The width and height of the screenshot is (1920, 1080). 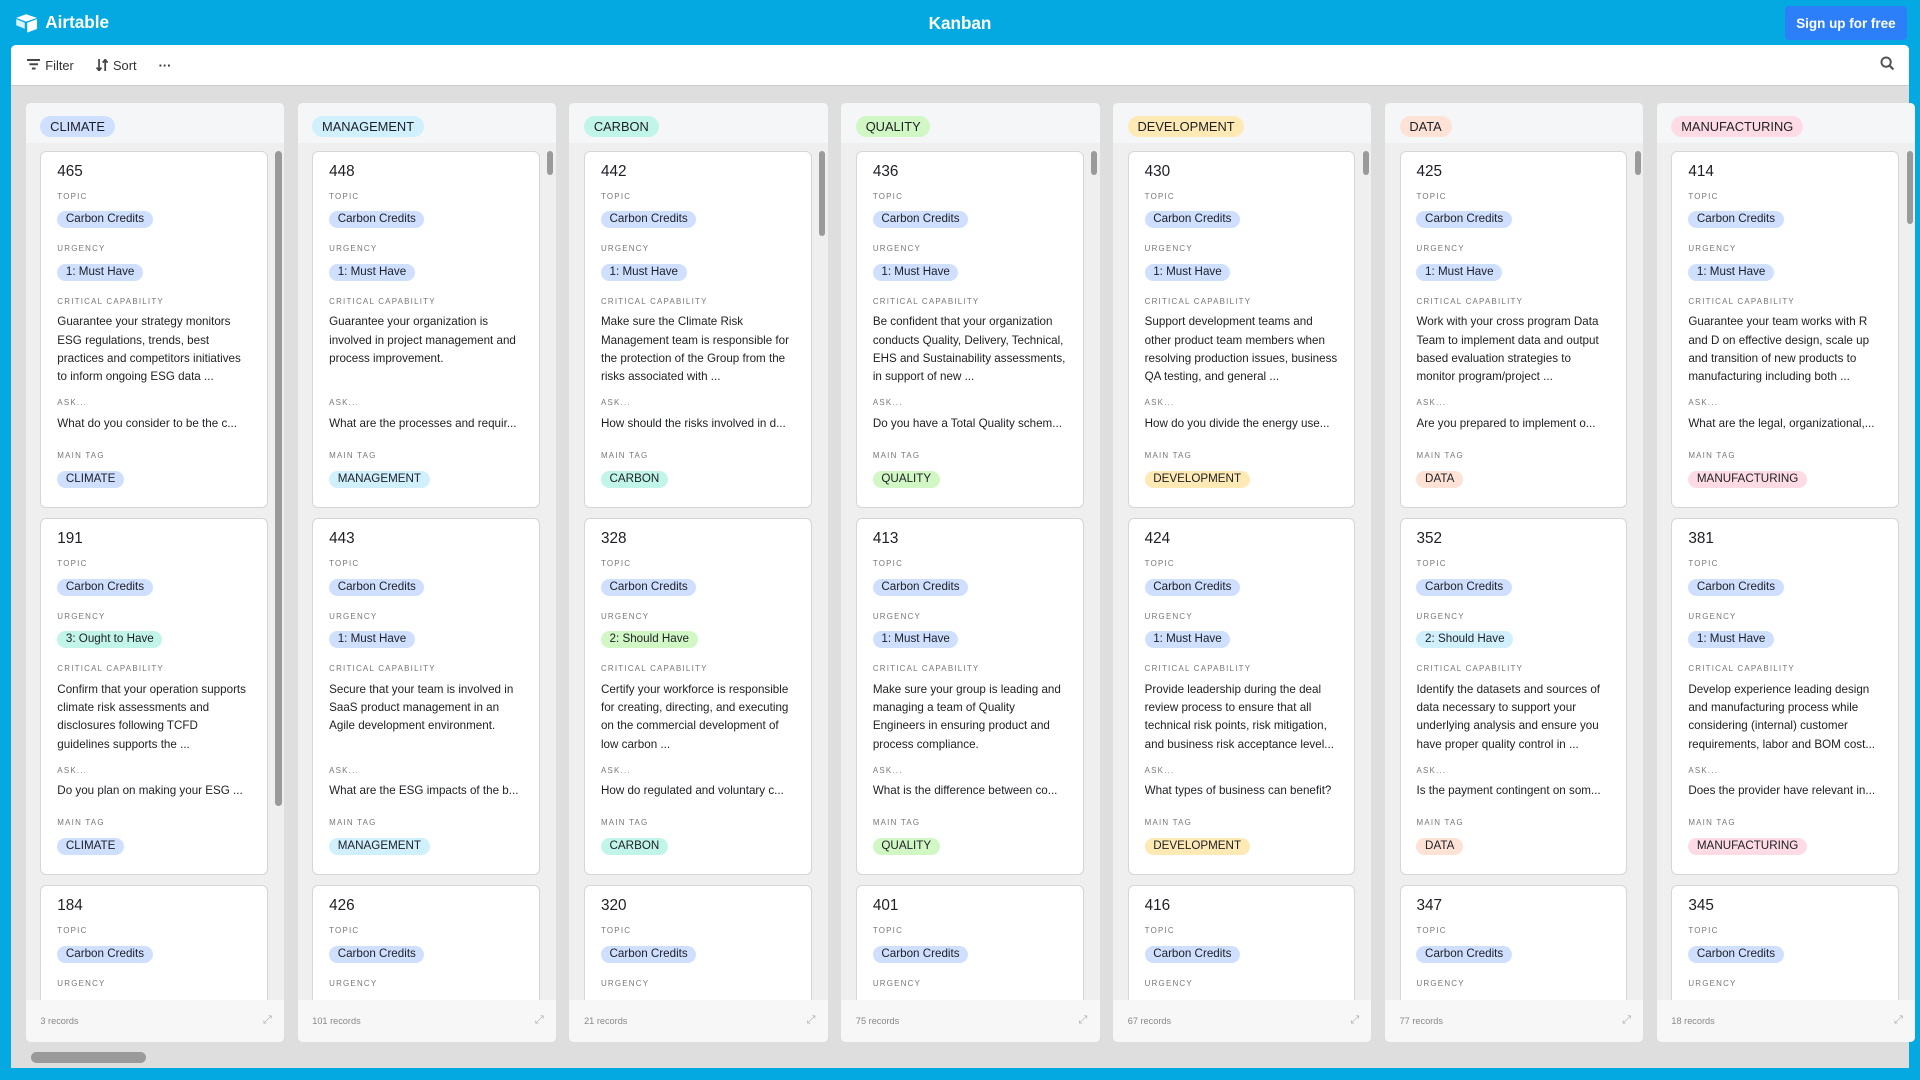 What do you see at coordinates (1887, 63) in the screenshot?
I see `search-icon` at bounding box center [1887, 63].